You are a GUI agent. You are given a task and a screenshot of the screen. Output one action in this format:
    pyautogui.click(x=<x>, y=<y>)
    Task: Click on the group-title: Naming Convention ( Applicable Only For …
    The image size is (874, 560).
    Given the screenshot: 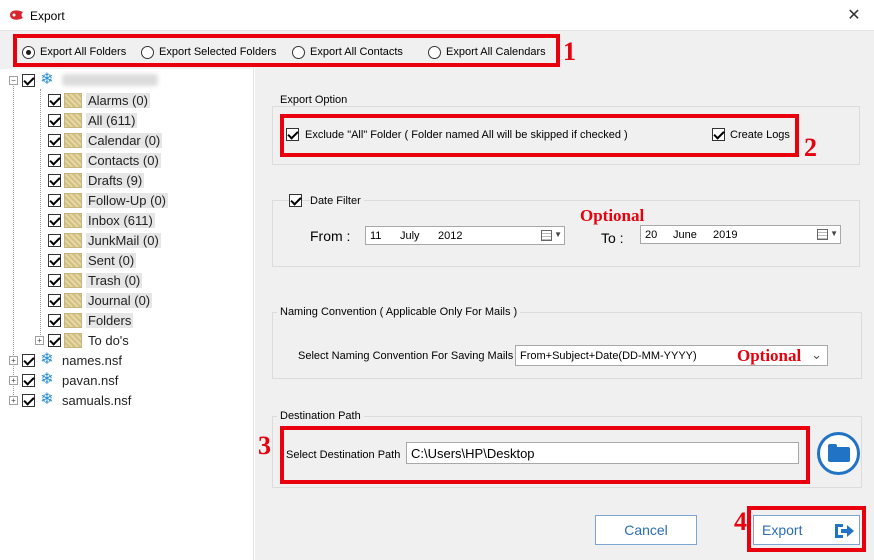 What is the action you would take?
    pyautogui.click(x=399, y=312)
    